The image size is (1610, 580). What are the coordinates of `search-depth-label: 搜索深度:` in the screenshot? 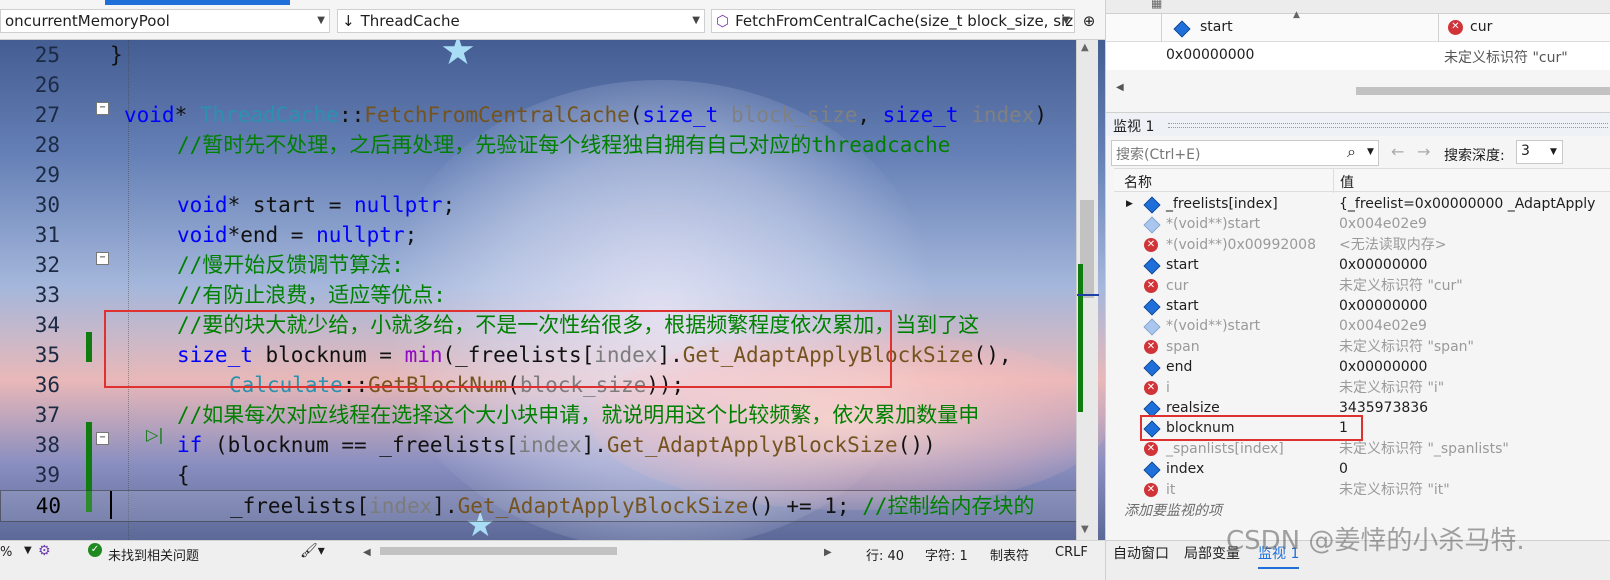 It's located at (1474, 156).